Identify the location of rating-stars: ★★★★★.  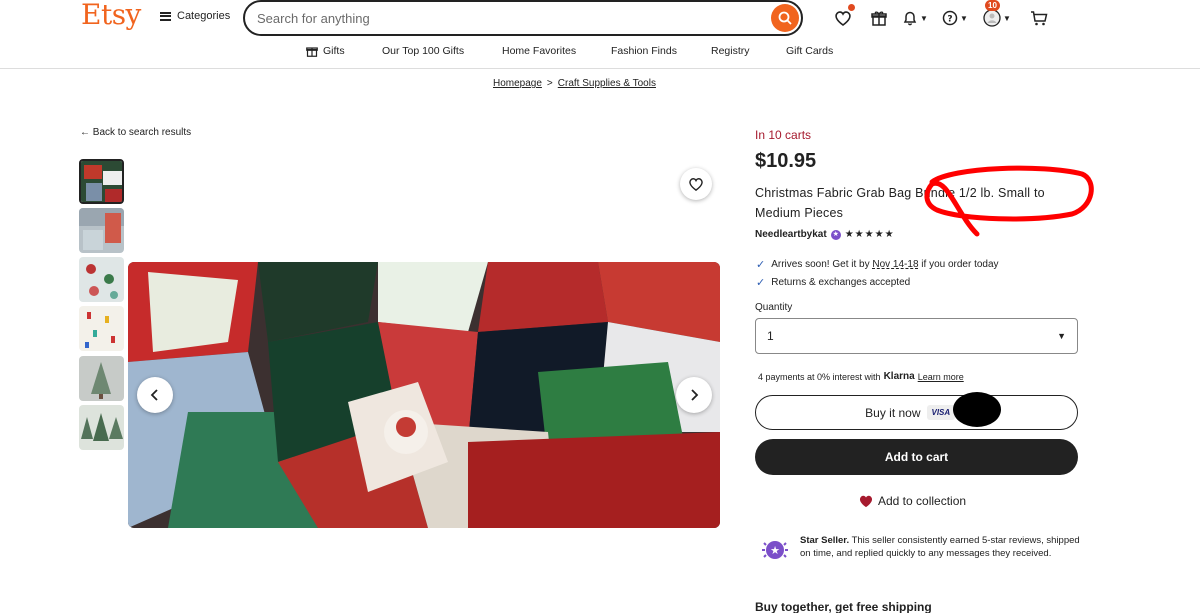
(869, 234).